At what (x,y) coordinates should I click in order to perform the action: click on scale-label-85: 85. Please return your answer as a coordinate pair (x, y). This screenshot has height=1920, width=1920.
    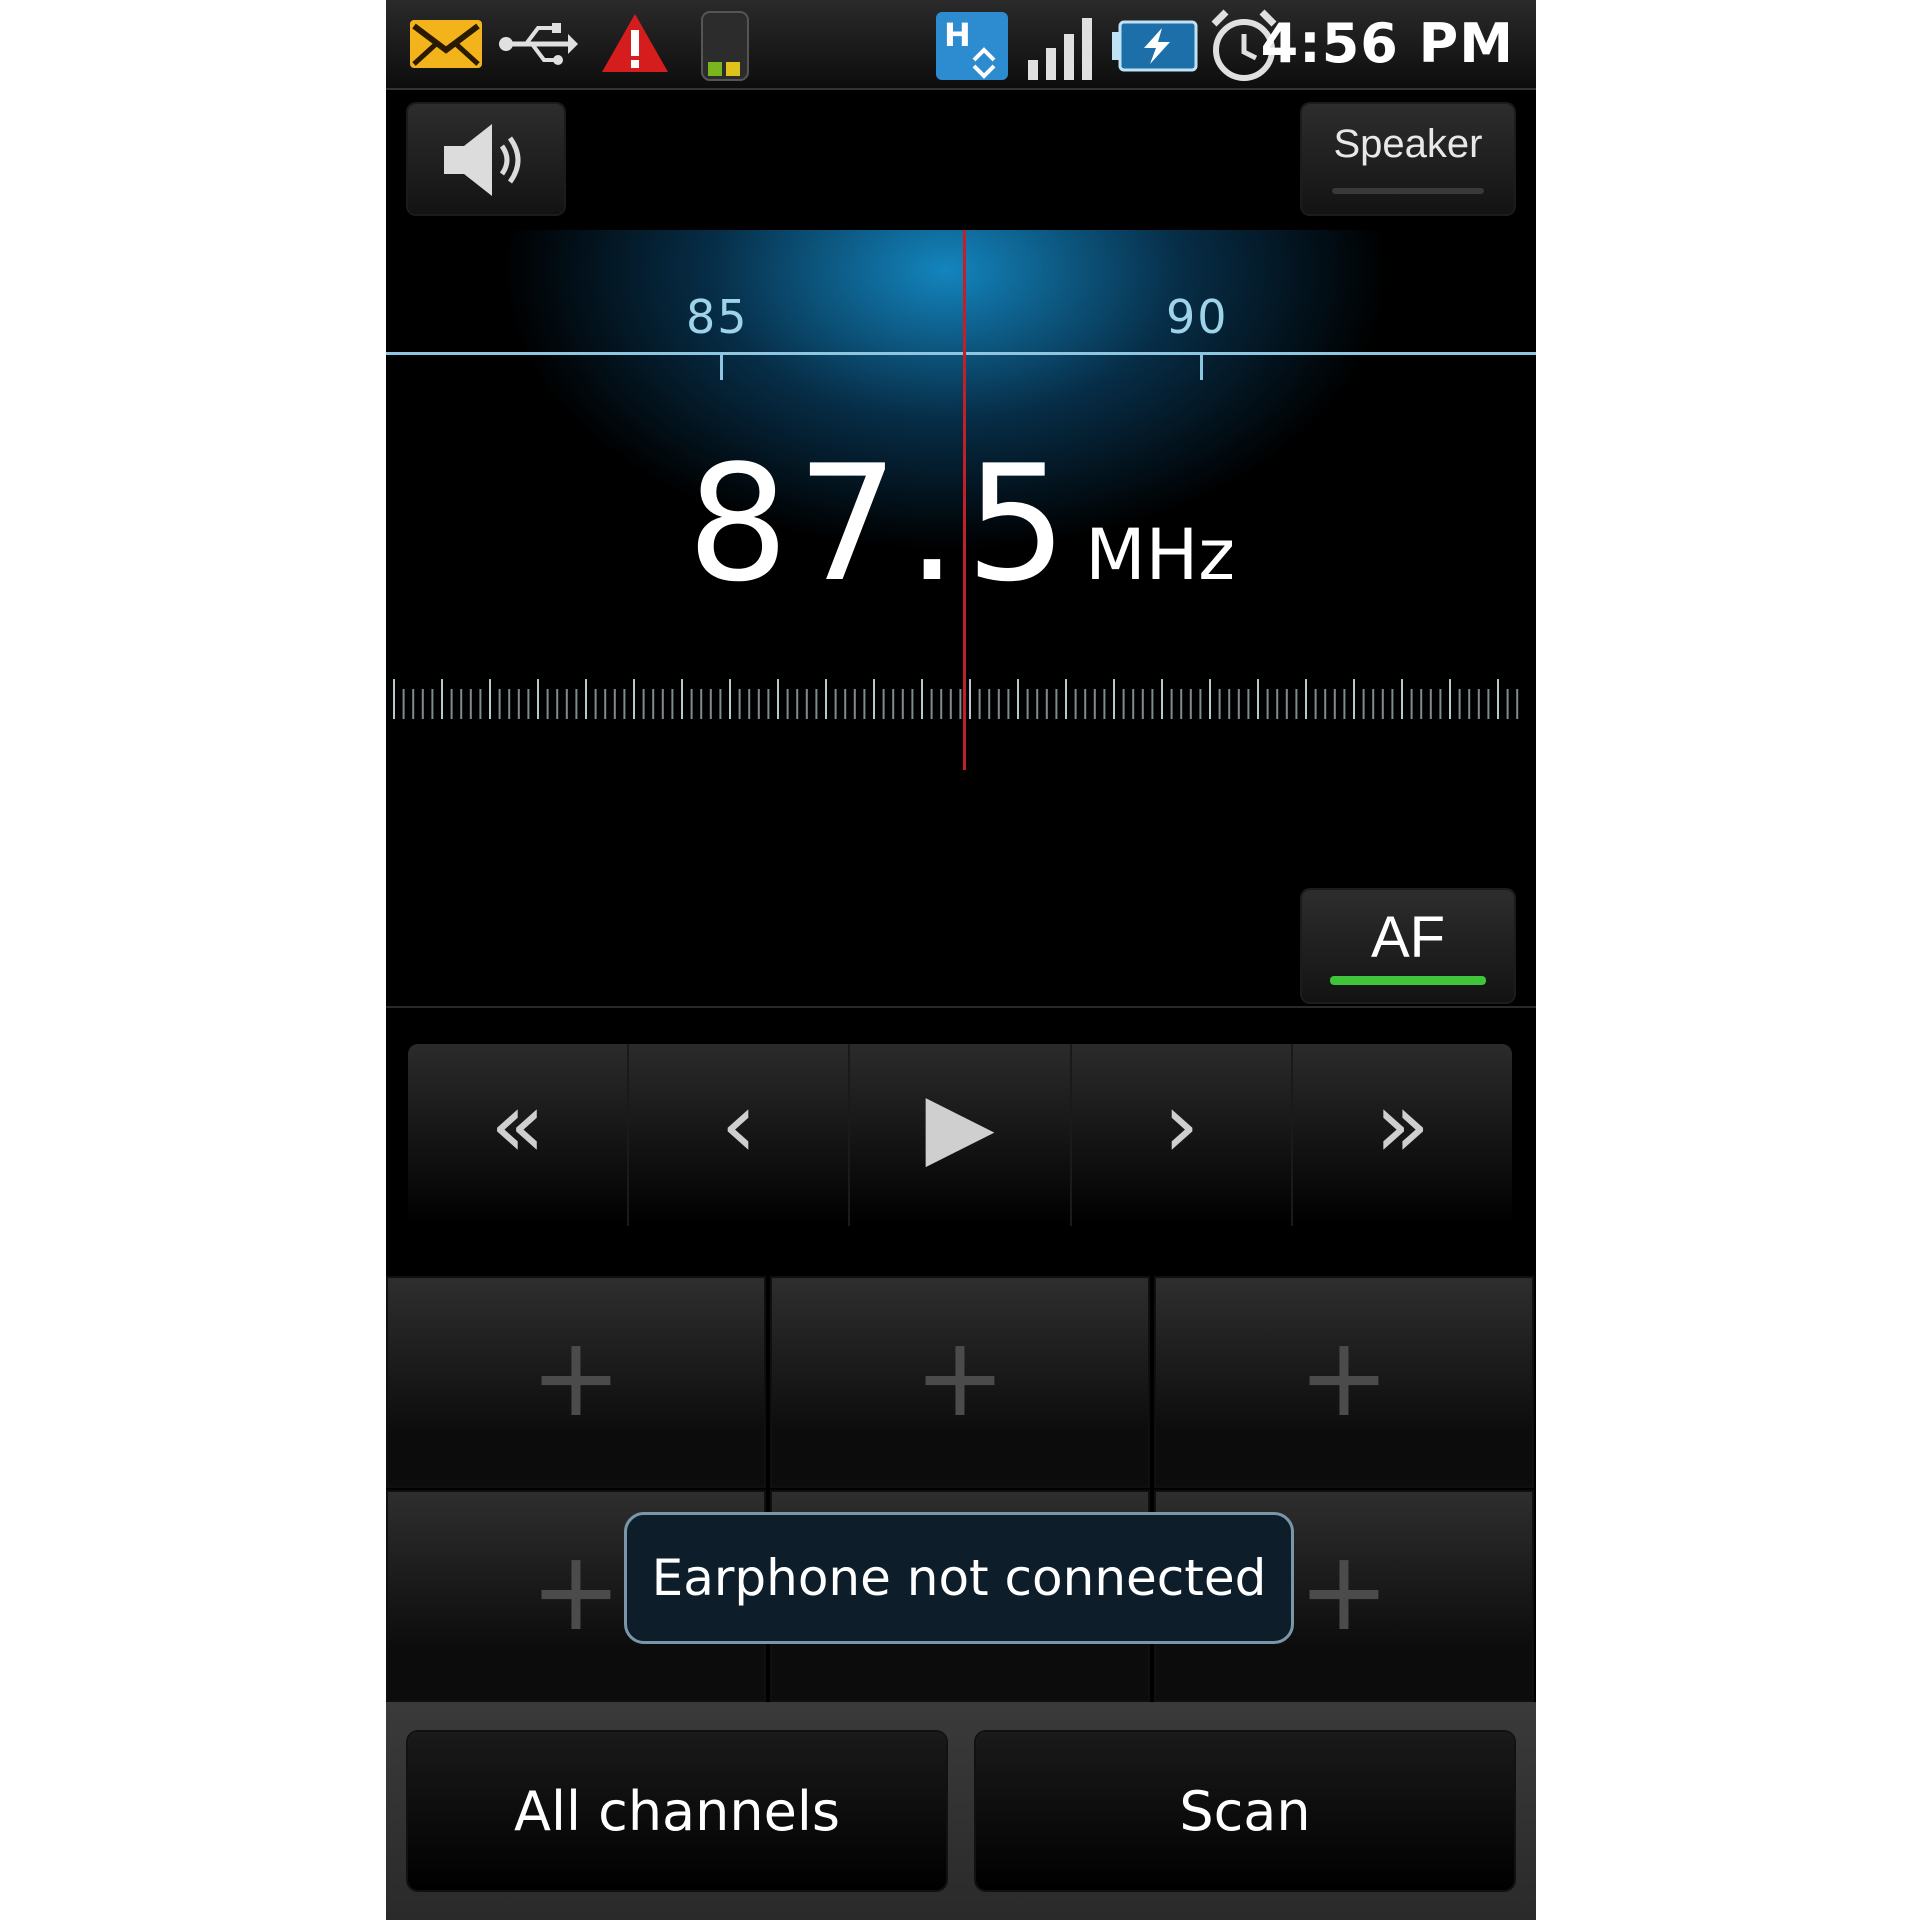
    Looking at the image, I should click on (717, 317).